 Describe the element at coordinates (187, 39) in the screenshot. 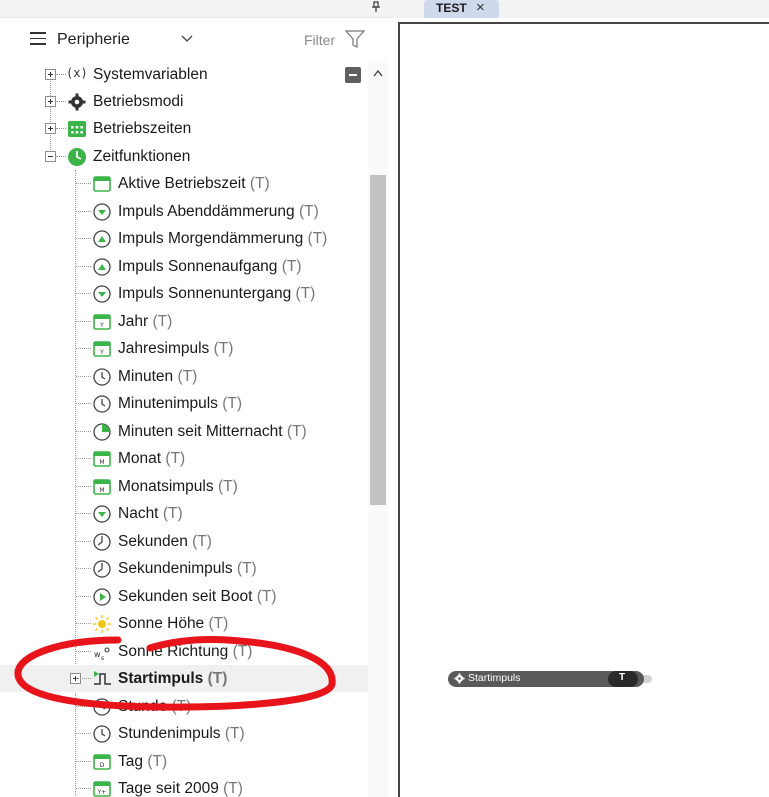

I see `chevron-down-icon` at that location.